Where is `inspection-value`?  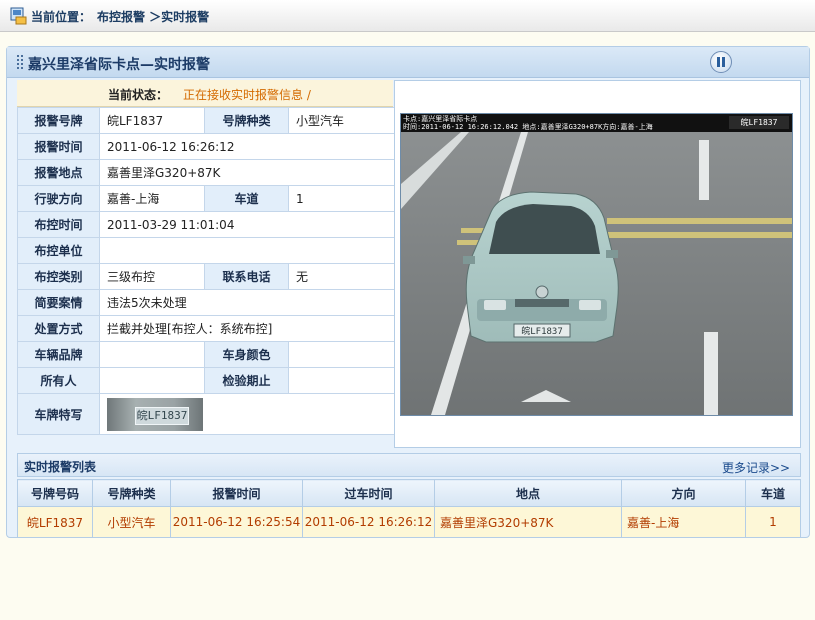
inspection-value is located at coordinates (341, 380).